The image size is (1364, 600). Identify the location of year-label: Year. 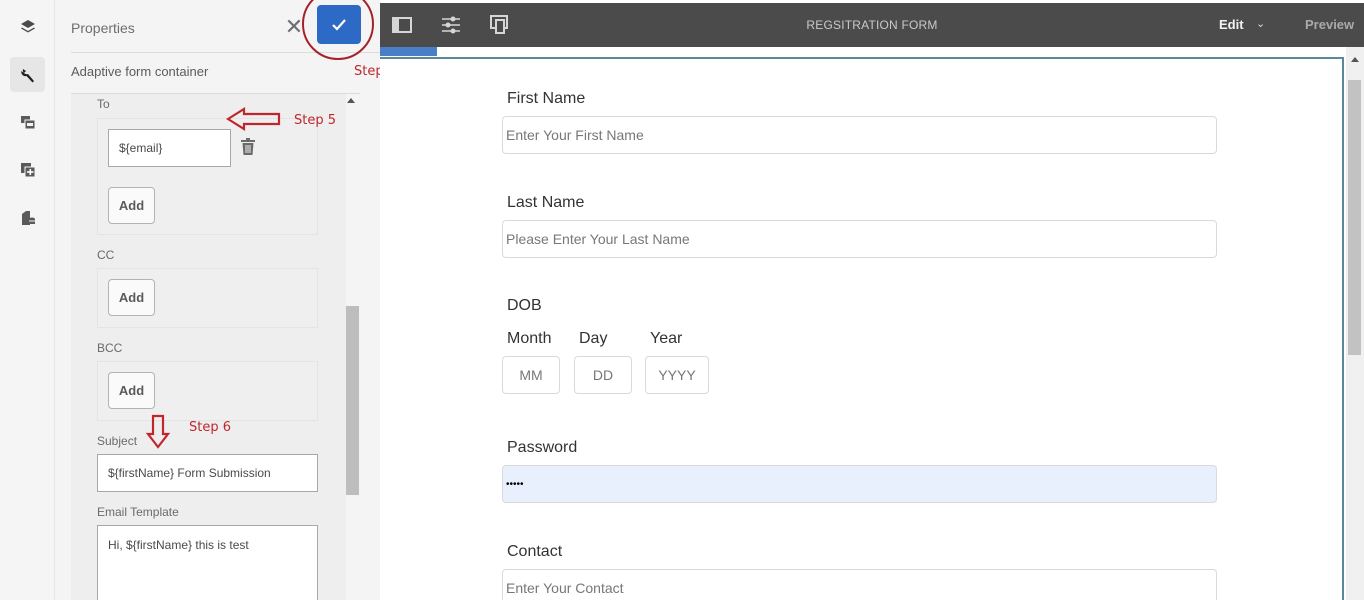
(666, 338).